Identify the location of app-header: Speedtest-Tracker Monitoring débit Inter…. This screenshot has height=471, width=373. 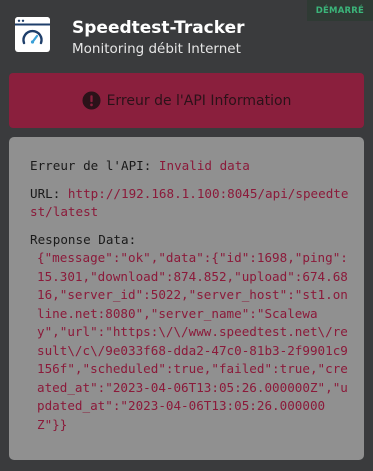
(182, 38).